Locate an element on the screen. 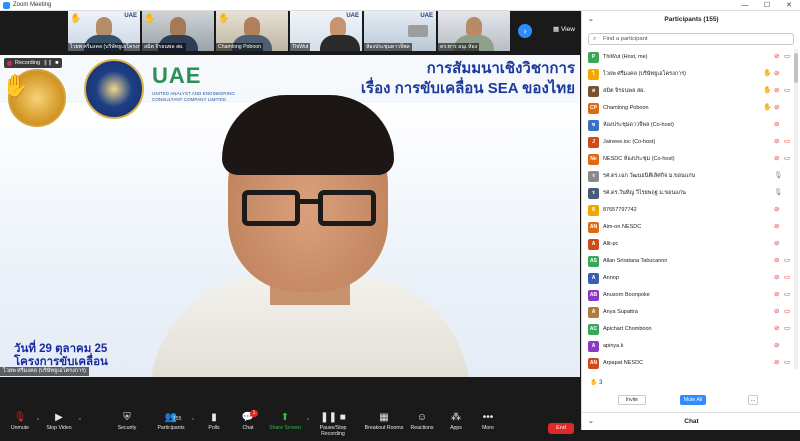 The width and height of the screenshot is (800, 441). stop-icon: ■ is located at coordinates (56, 63).